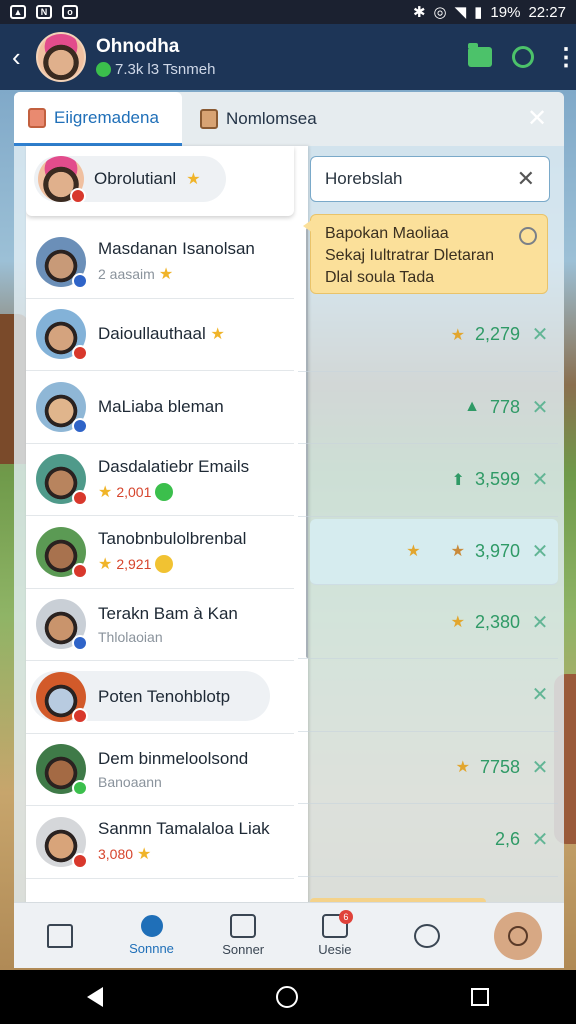 This screenshot has height=1024, width=576. I want to click on friend-name: Dem binmeloolsond, so click(173, 758).